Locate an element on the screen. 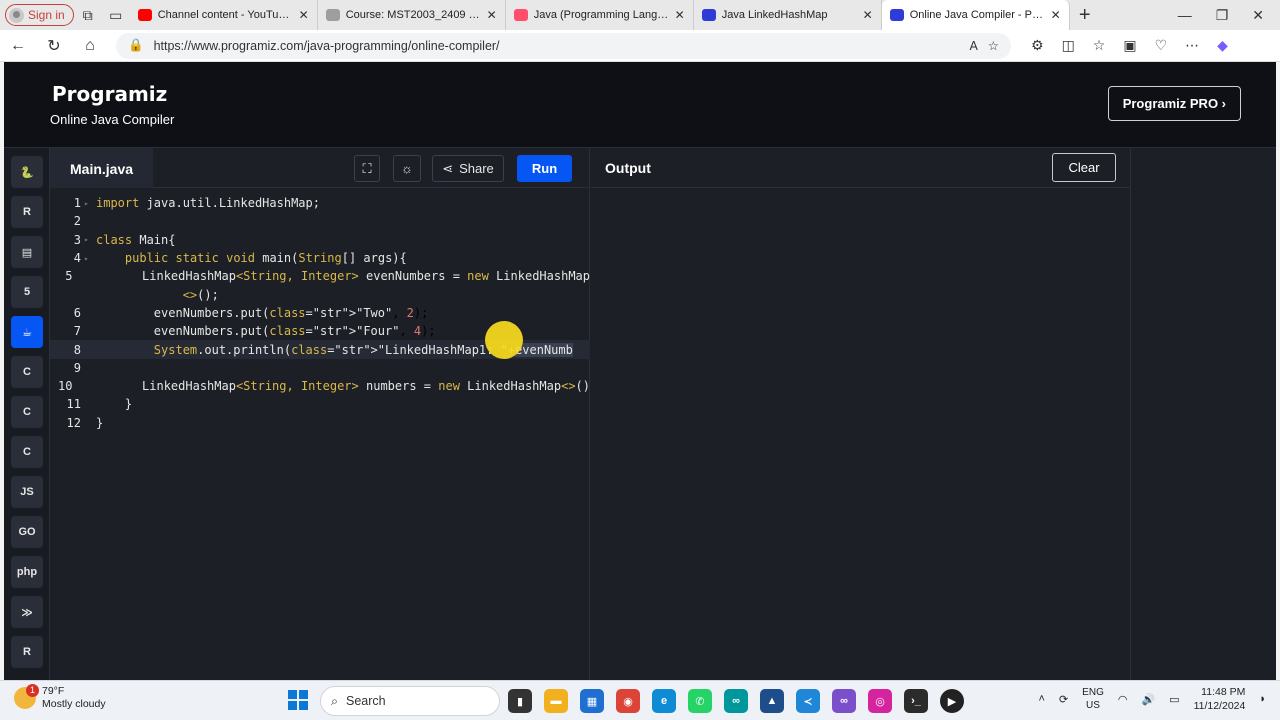  file-tab-main-java: Main.java is located at coordinates (102, 167).